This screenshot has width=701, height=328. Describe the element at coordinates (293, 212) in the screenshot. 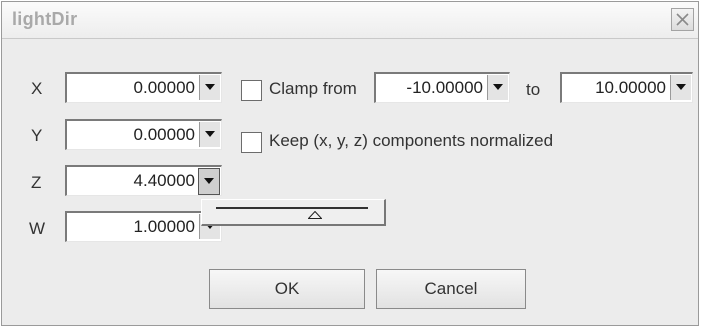

I see `slider-popup` at that location.